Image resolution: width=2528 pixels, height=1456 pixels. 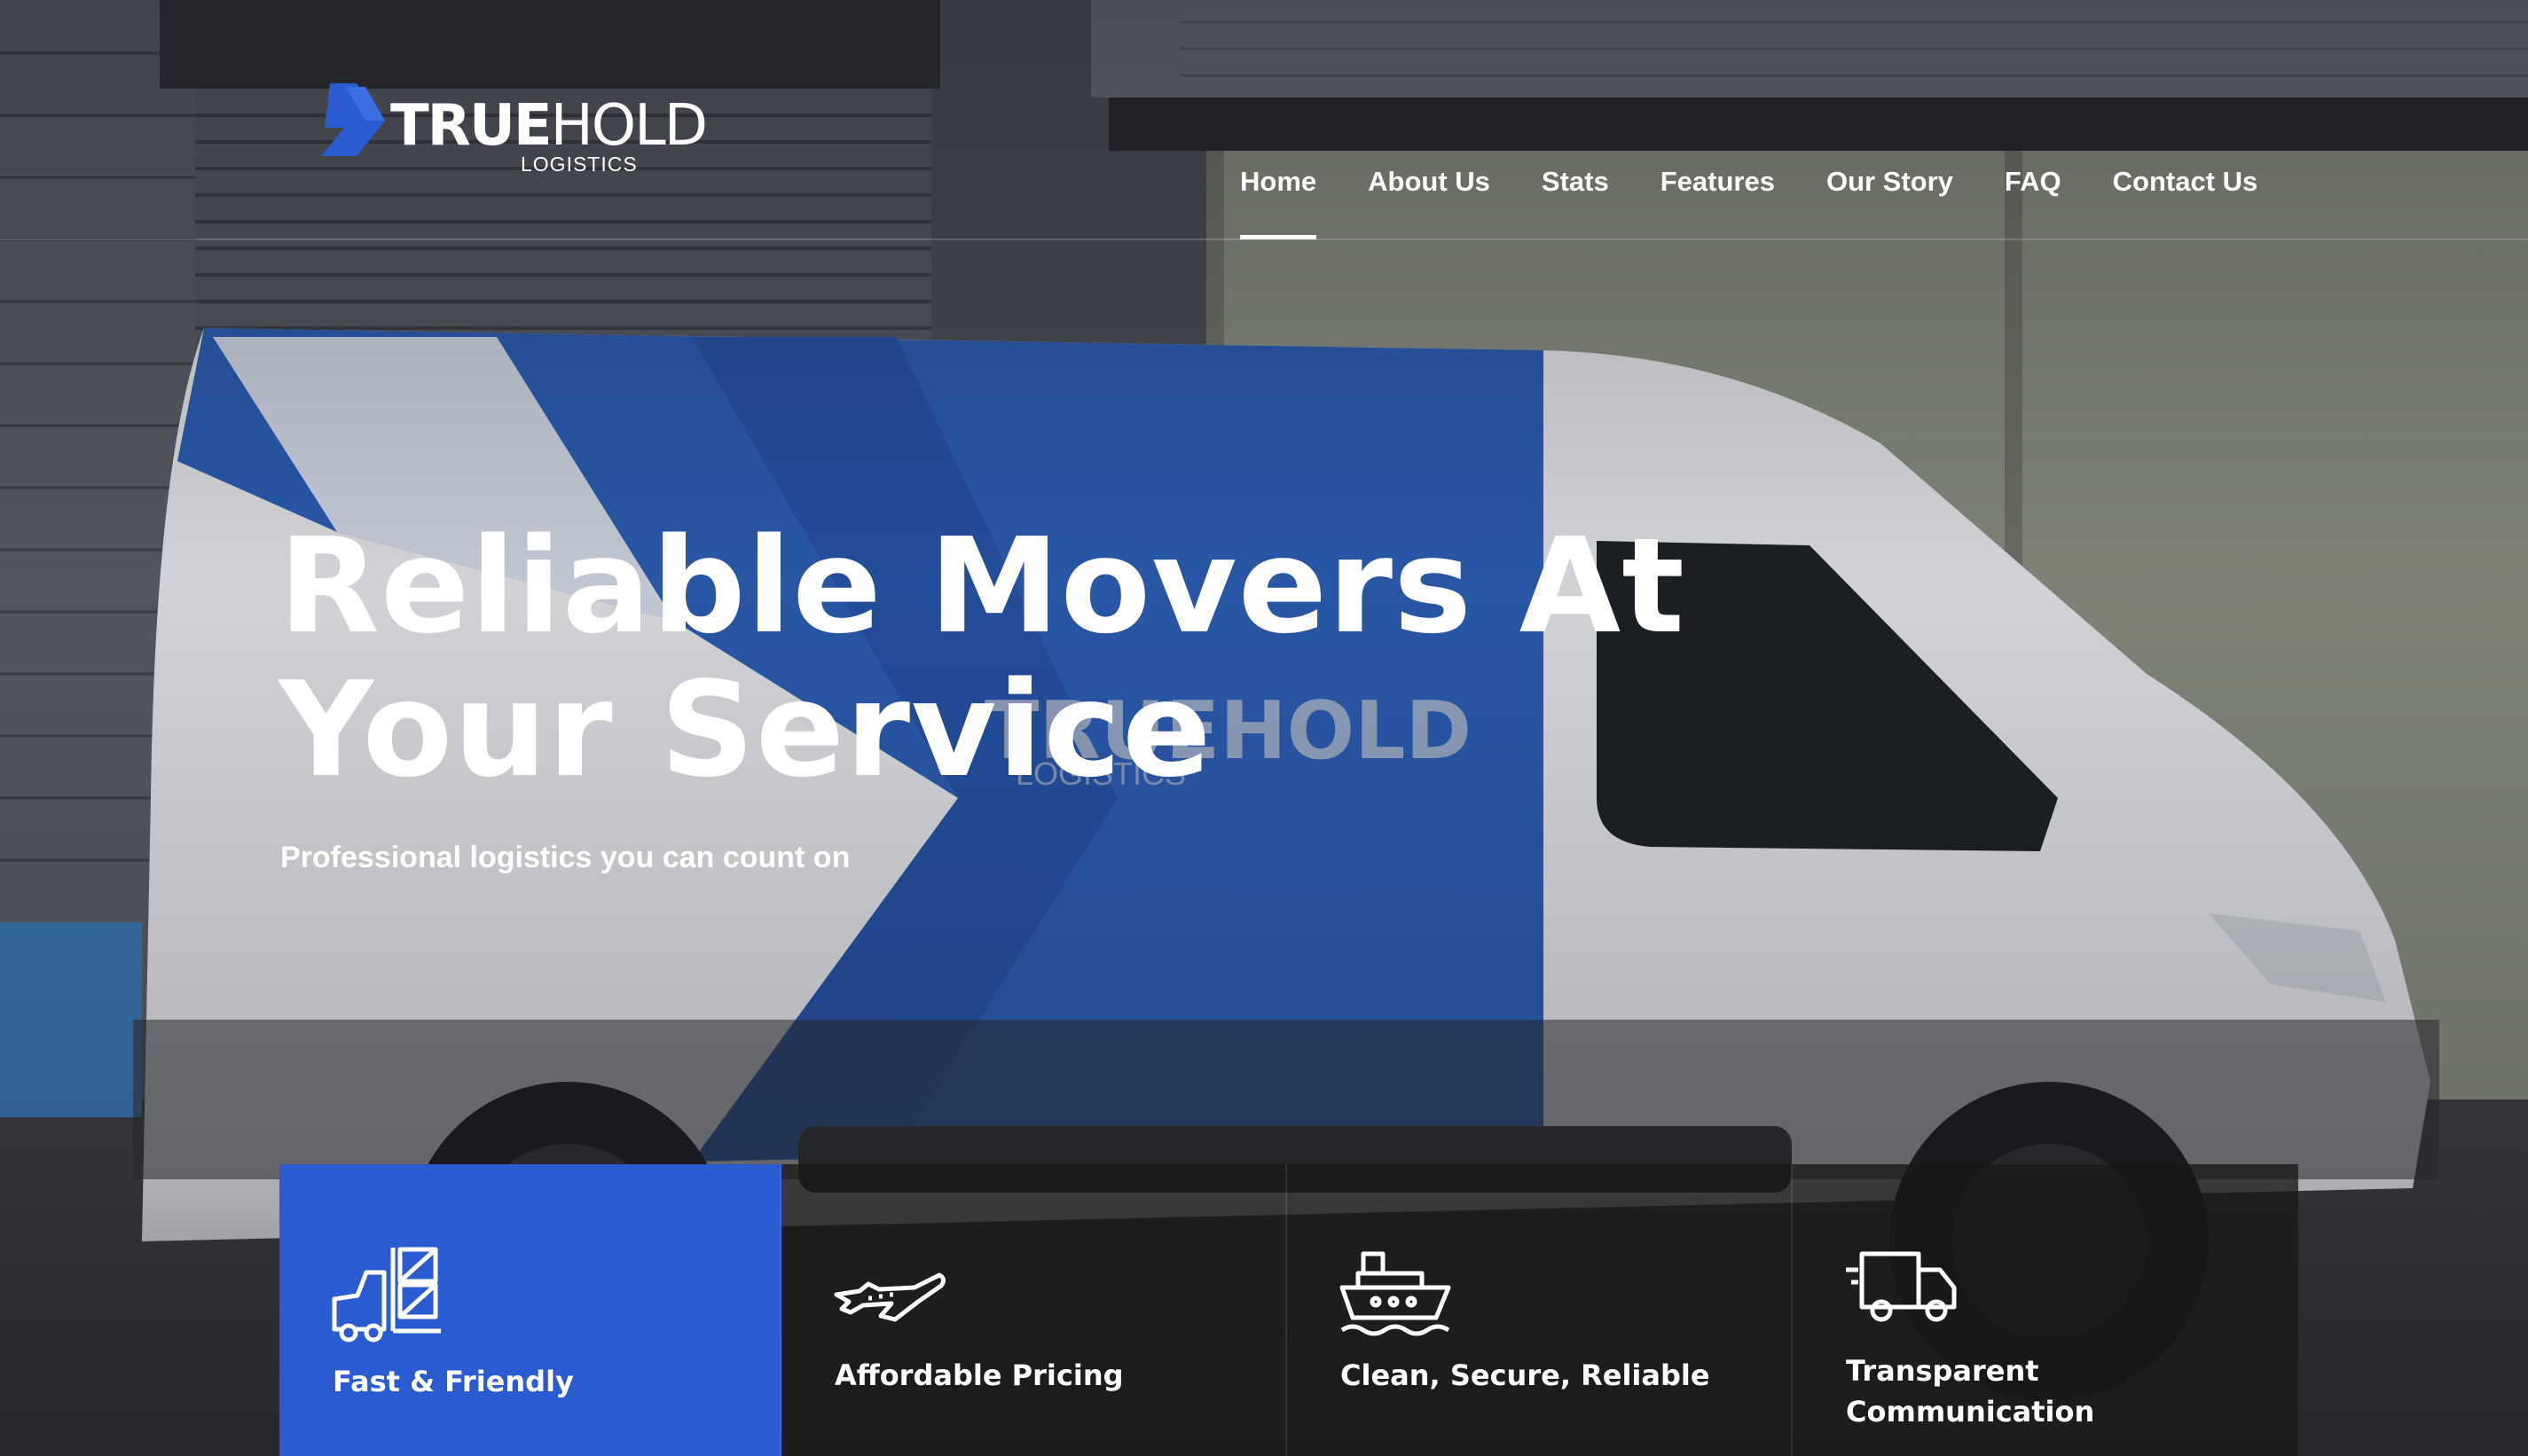 I want to click on hero-title-line-2: Your Service, so click(x=746, y=730).